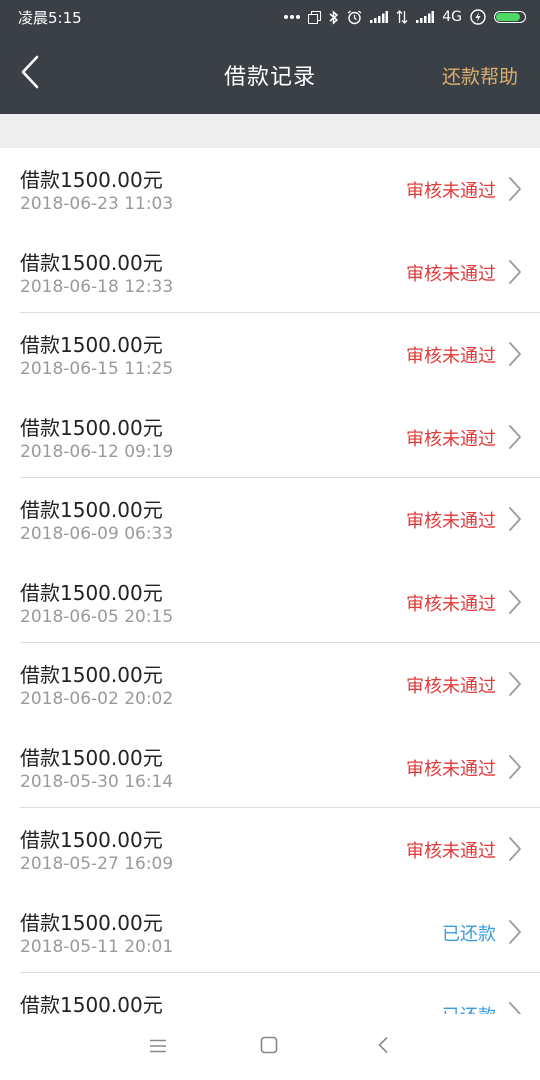  I want to click on bluetooth-icon, so click(334, 17).